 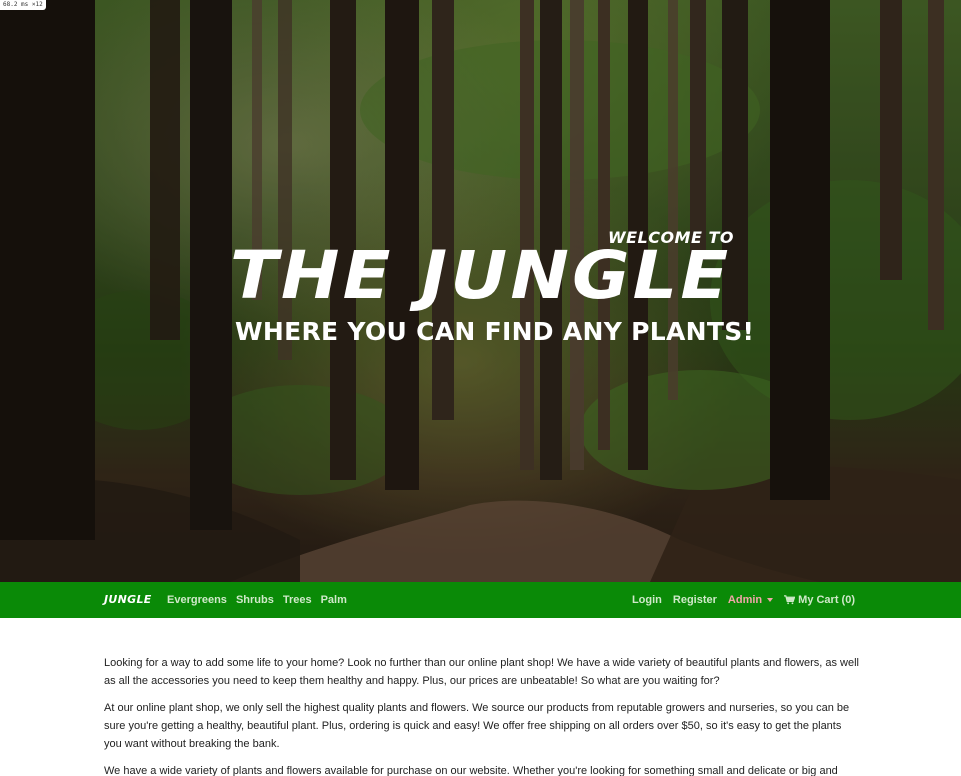 What do you see at coordinates (23, 5) in the screenshot?
I see `debug-timing-badge: 68.2 ms ×12` at bounding box center [23, 5].